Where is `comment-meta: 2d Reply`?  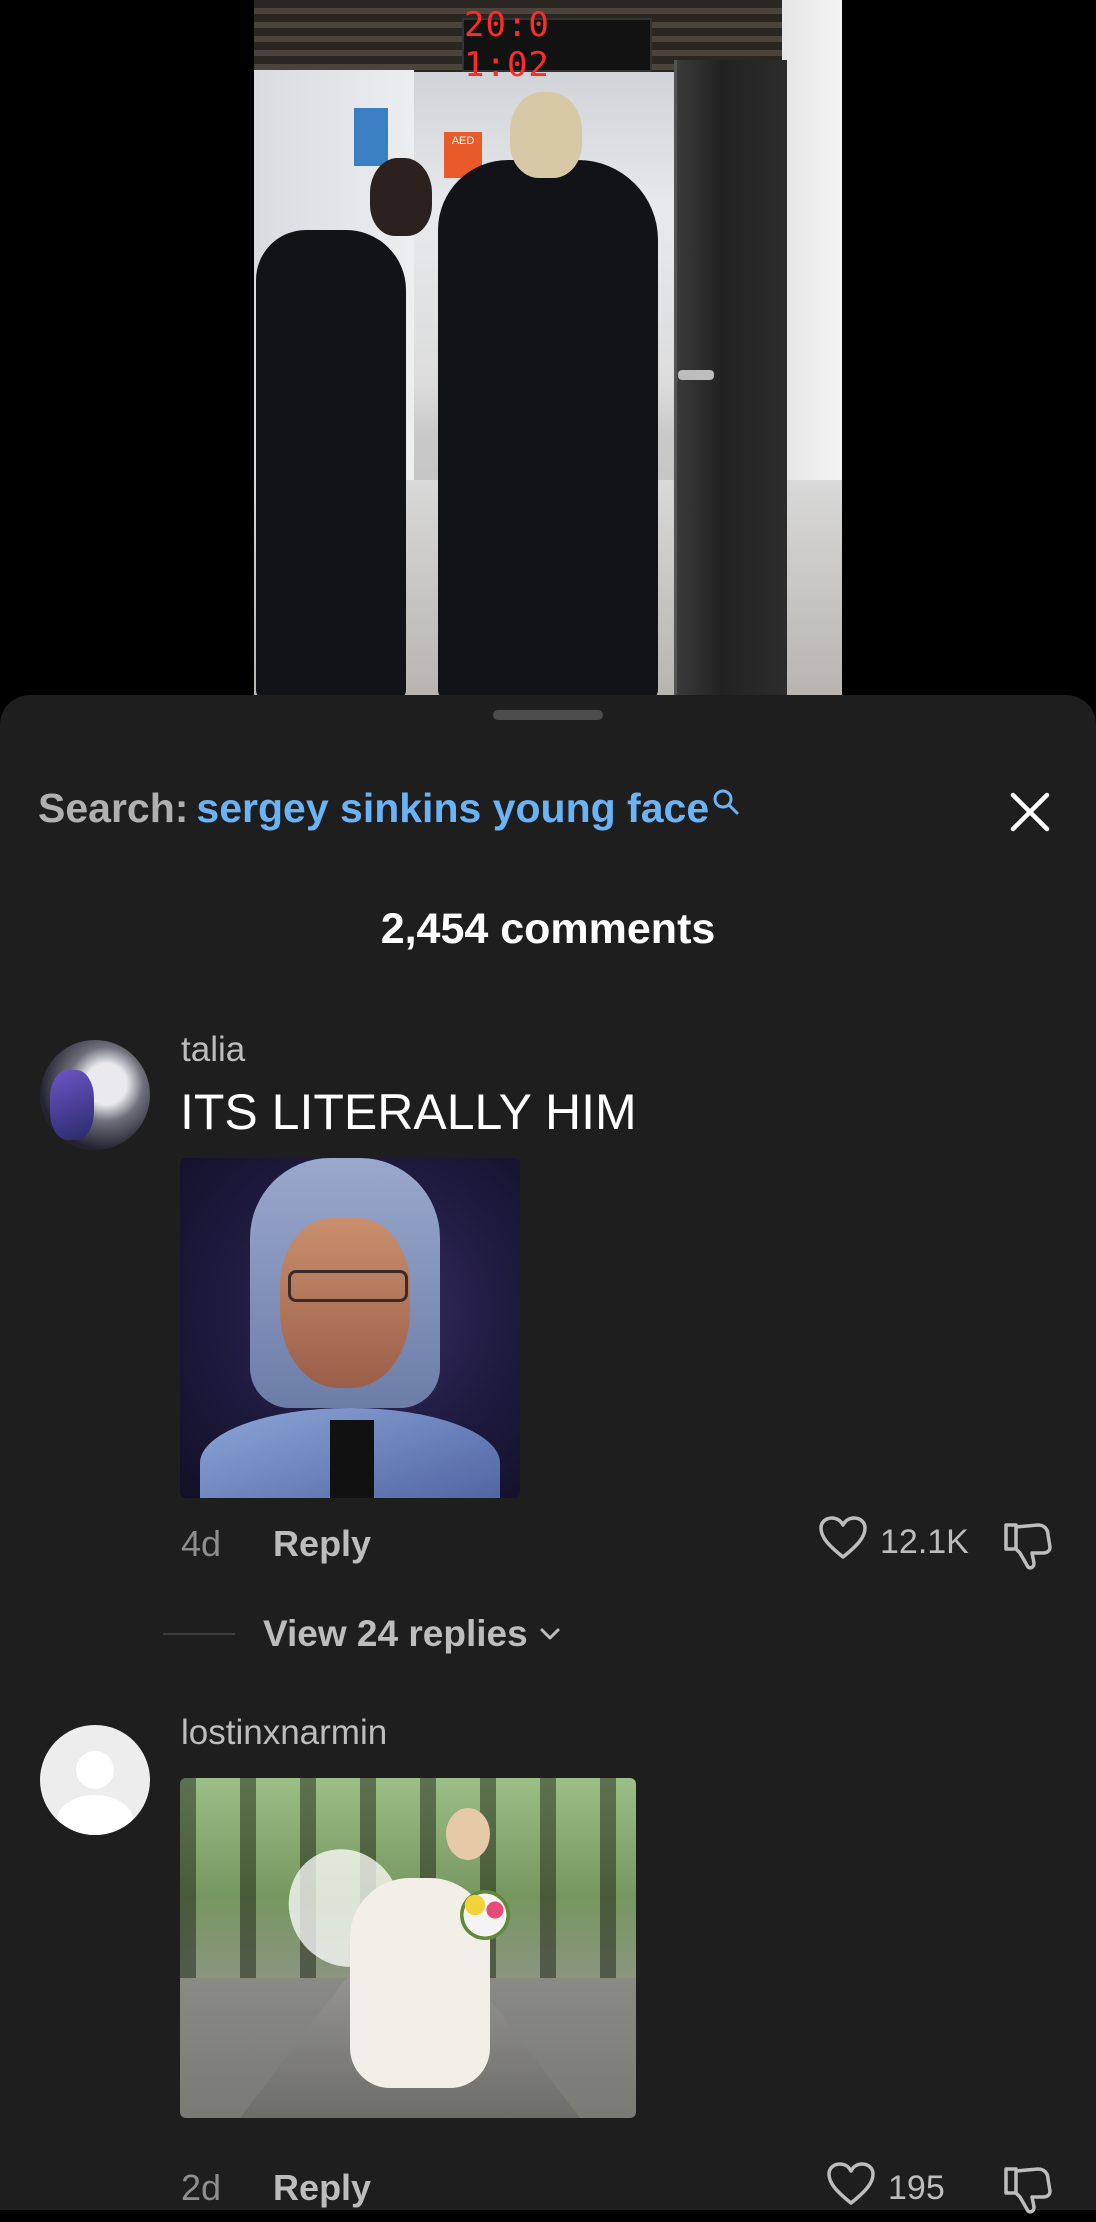
comment-meta: 2d Reply is located at coordinates (276, 2188).